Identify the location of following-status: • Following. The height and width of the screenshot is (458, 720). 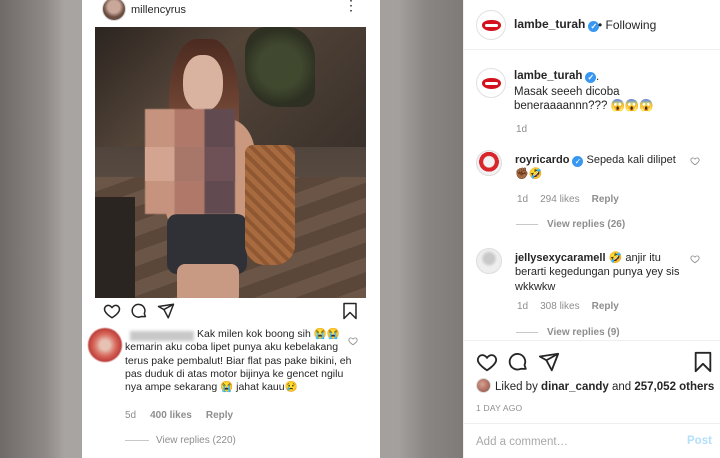
(627, 25).